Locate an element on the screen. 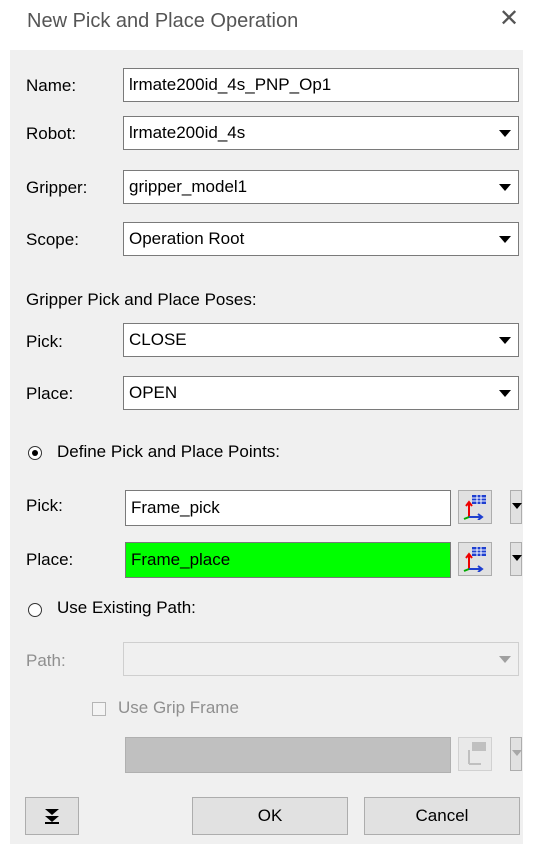 This screenshot has height=844, width=533. cancel-button: Cancel is located at coordinates (442, 816).